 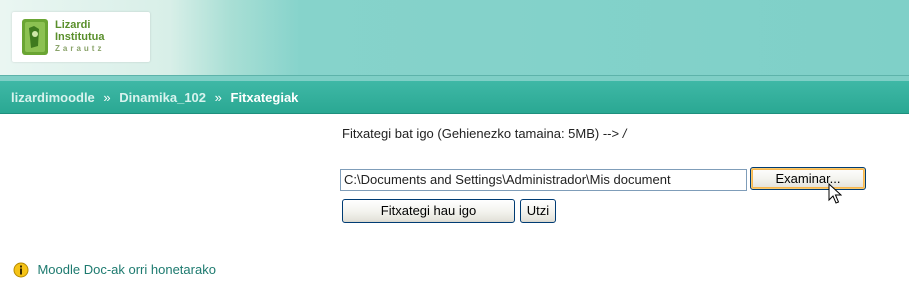 I want to click on info-icon, so click(x=21, y=270).